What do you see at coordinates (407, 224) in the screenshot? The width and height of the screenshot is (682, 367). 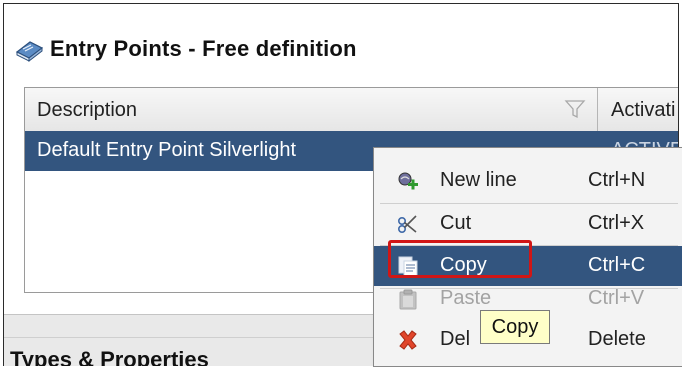 I see `scissors-icon` at bounding box center [407, 224].